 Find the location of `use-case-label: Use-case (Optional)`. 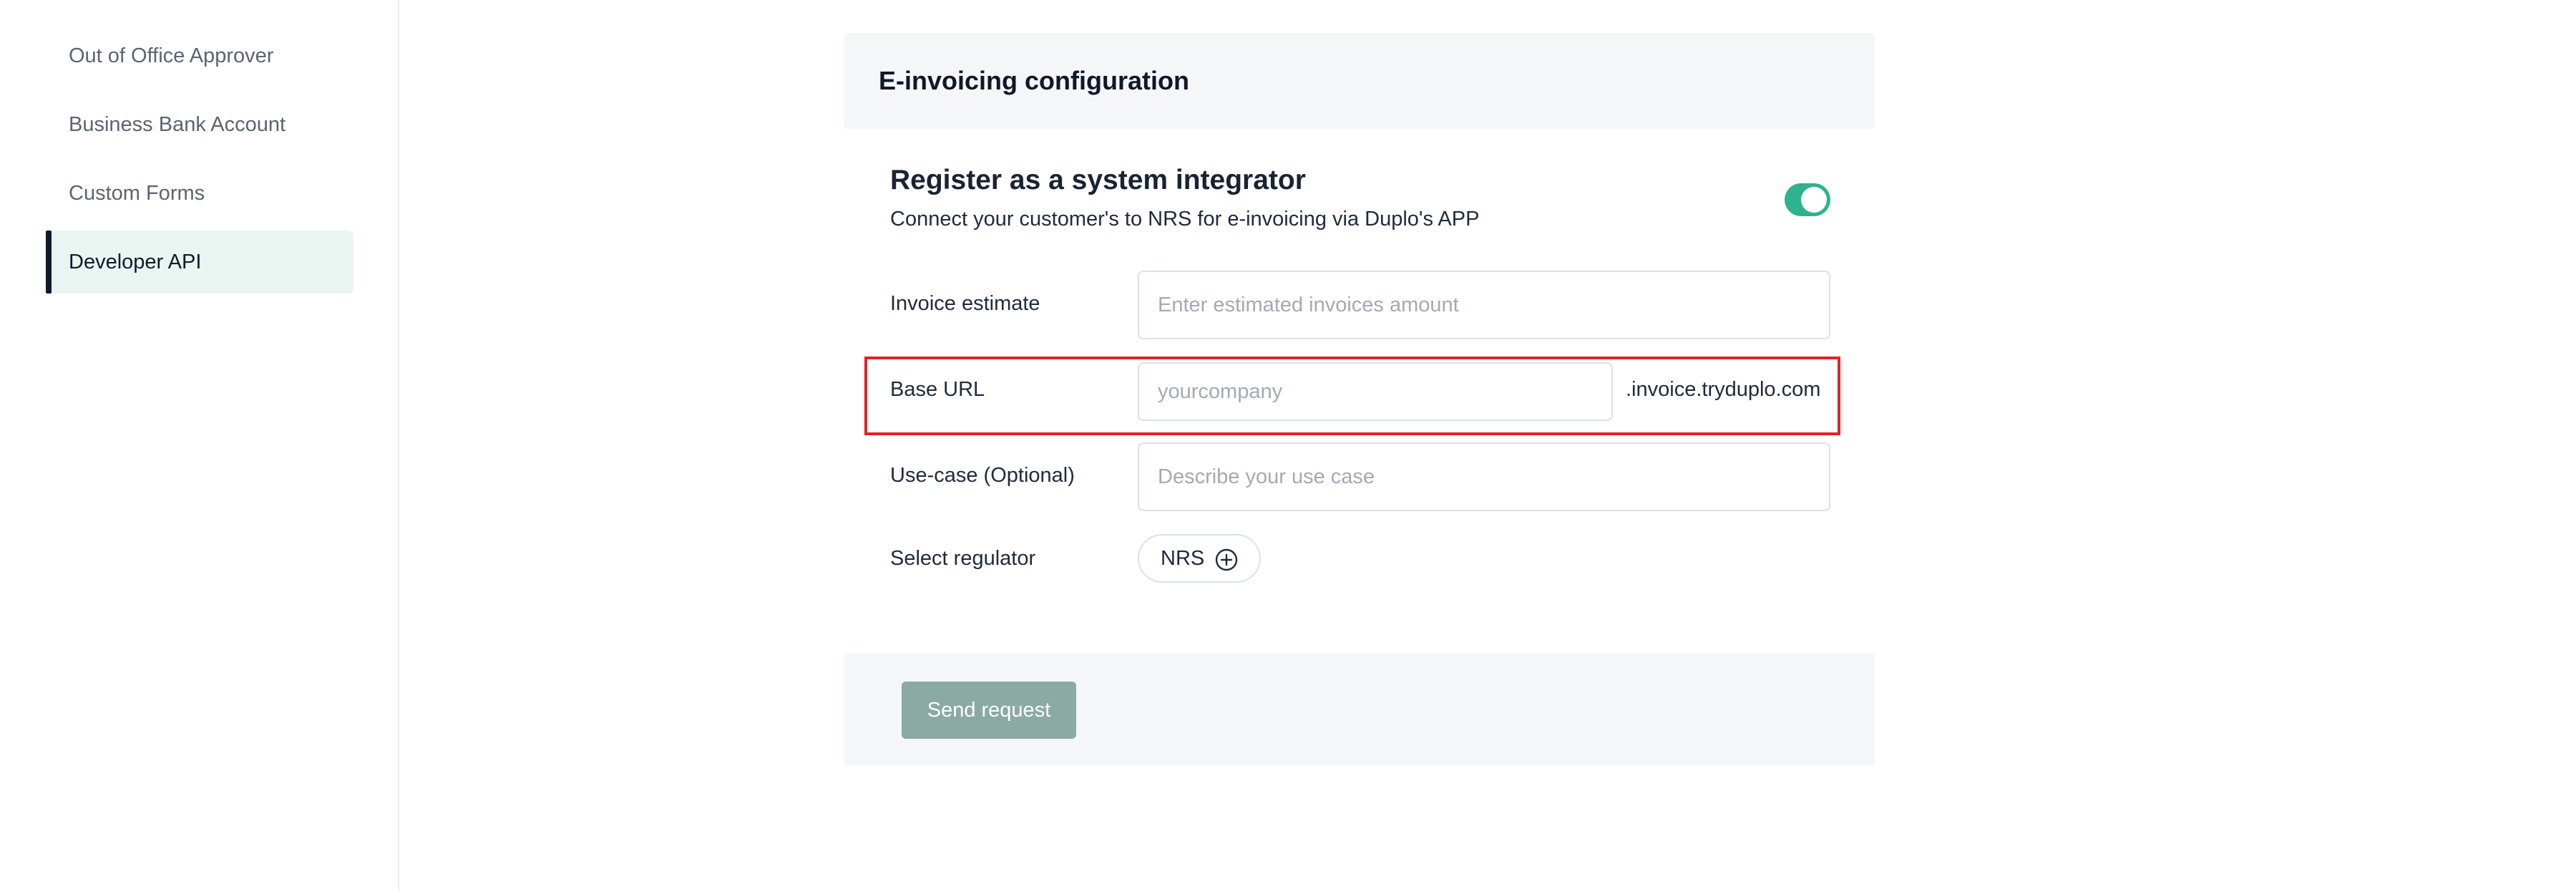

use-case-label: Use-case (Optional) is located at coordinates (982, 475).